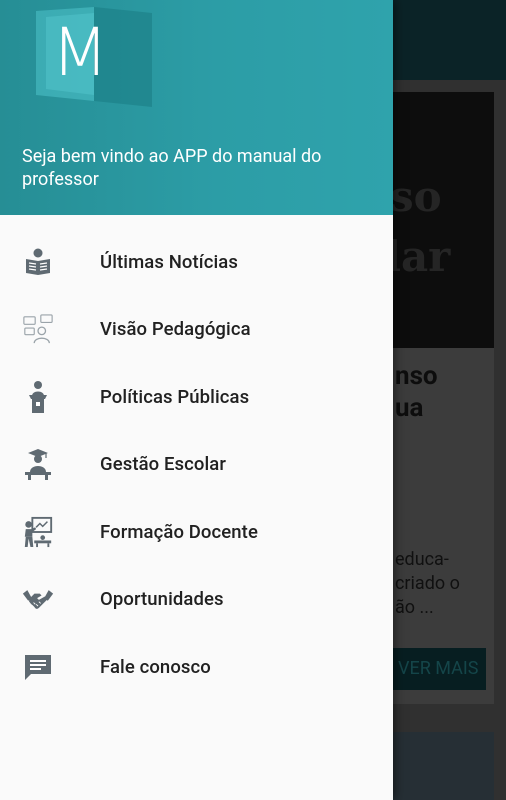 This screenshot has height=800, width=506. I want to click on menu-item-politicas-publicas: Políticas Públicas, so click(196, 397).